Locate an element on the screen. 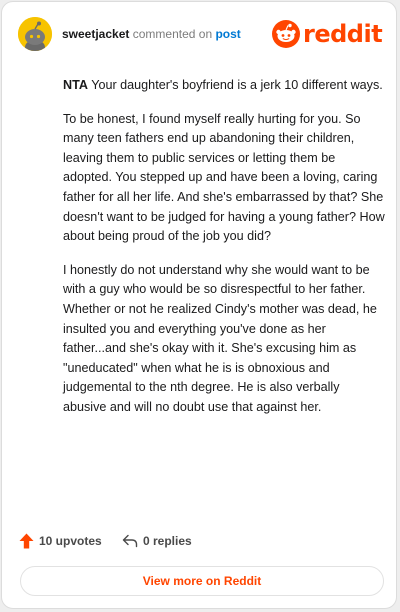 Image resolution: width=400 pixels, height=612 pixels. upvote-arrow-icon is located at coordinates (26, 541).